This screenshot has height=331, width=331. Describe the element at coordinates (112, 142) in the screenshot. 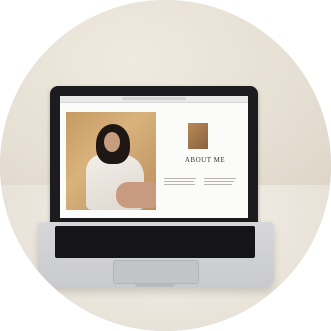

I see `person-face` at that location.